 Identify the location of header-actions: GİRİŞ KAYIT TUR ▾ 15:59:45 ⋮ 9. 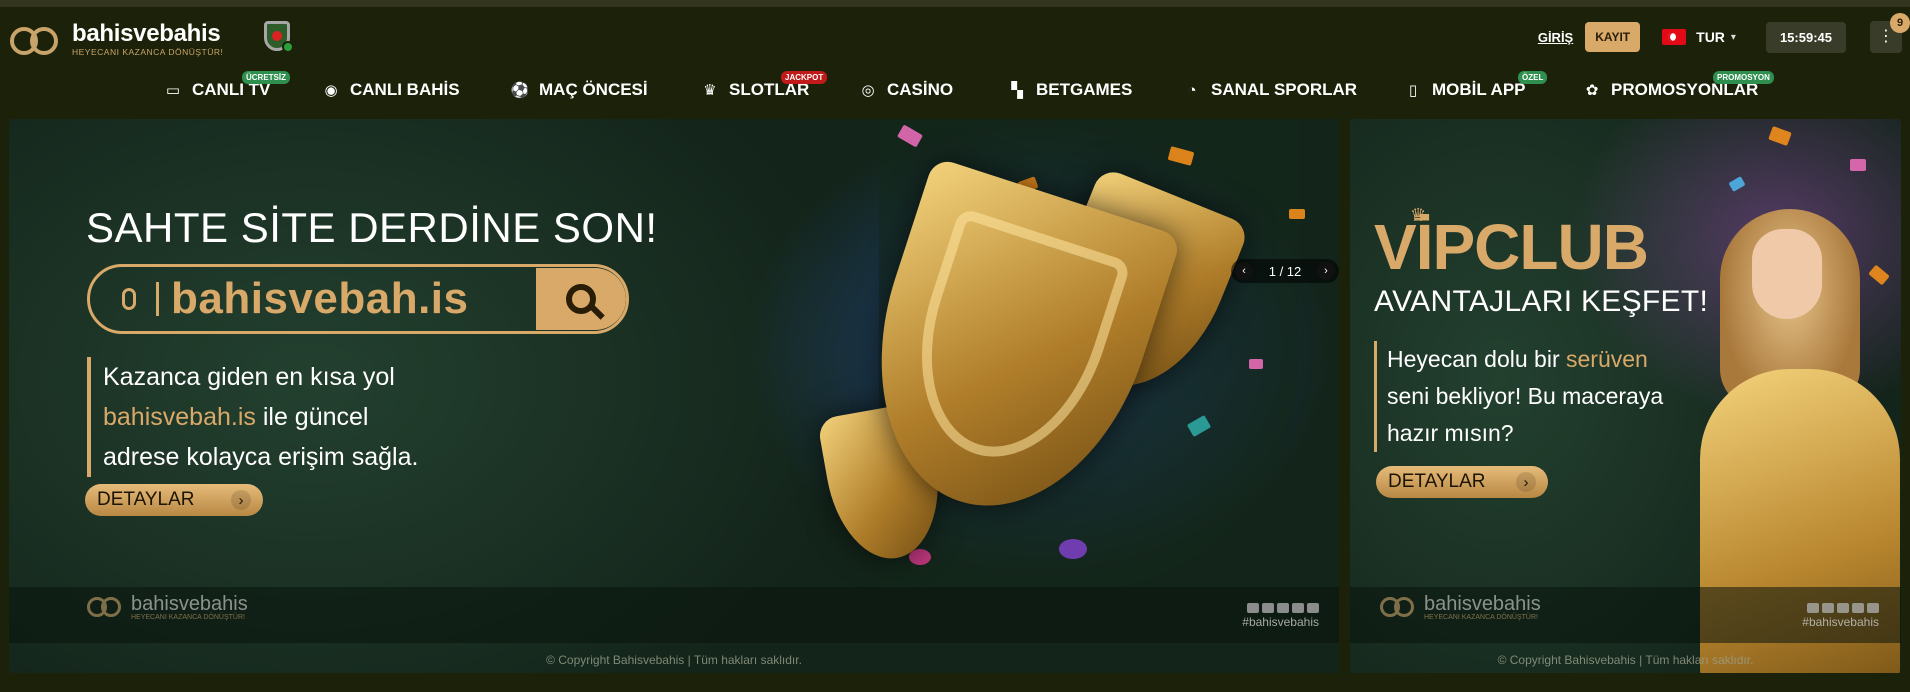
(1724, 33).